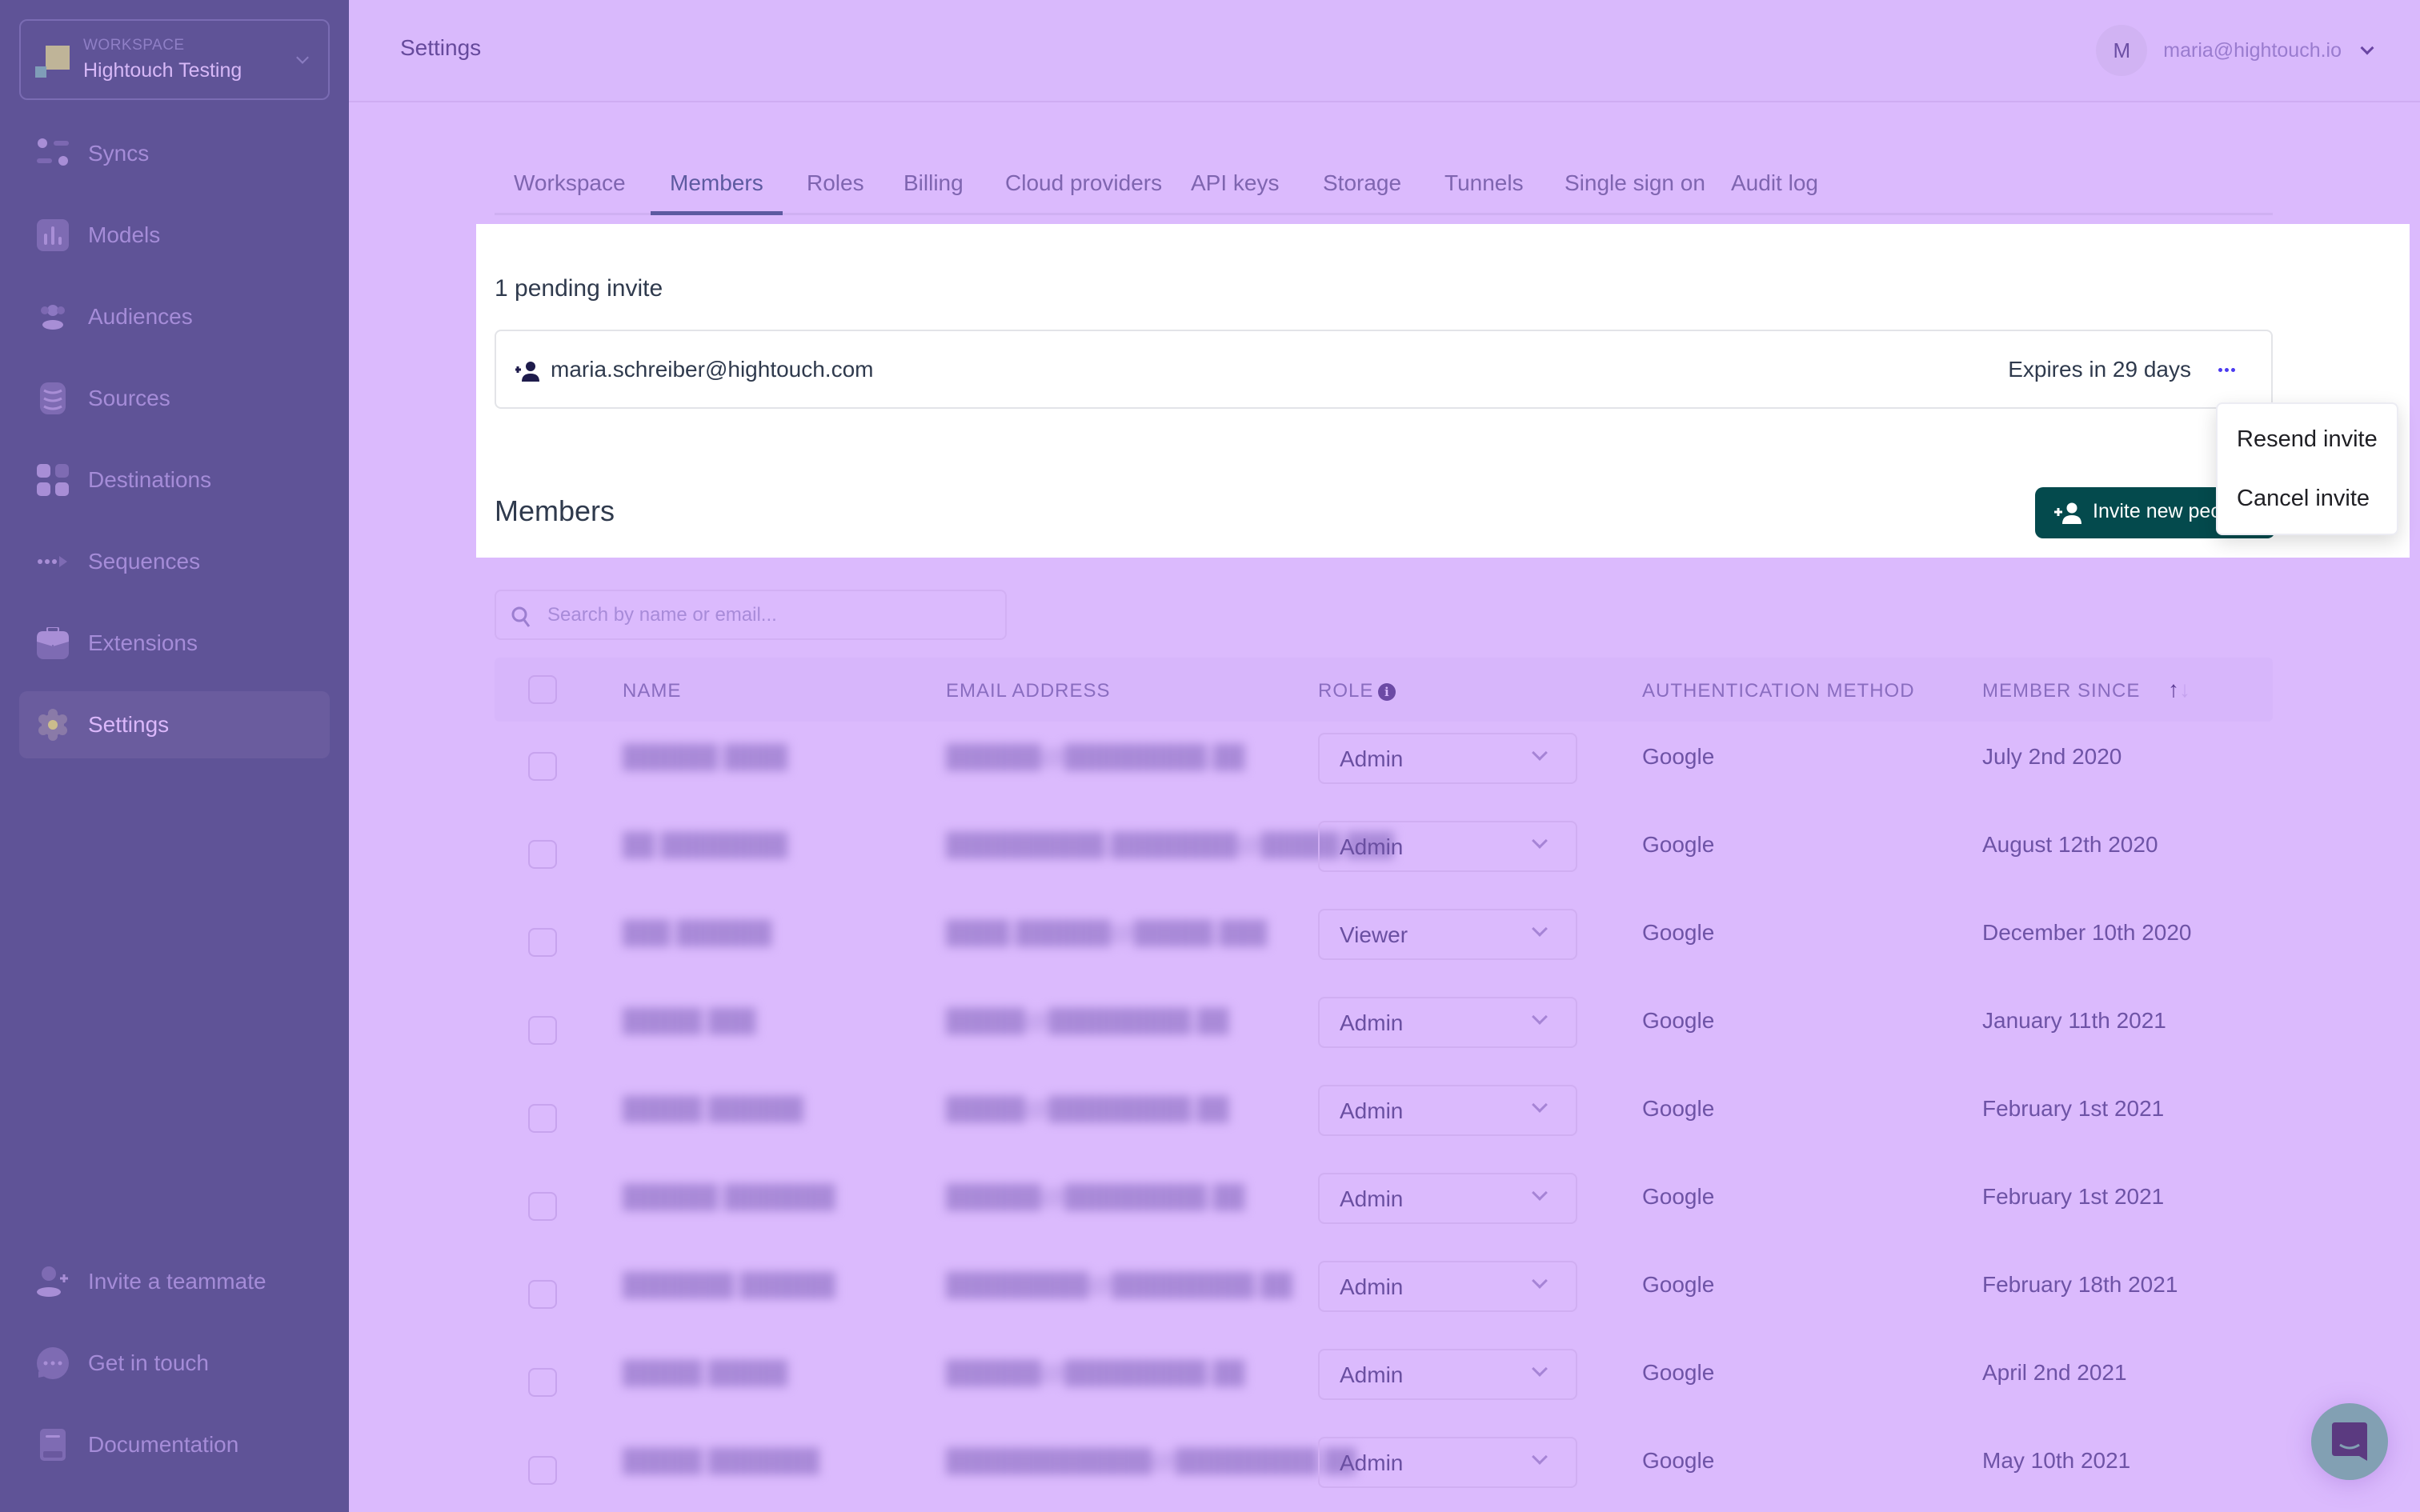 This screenshot has width=2420, height=1512. I want to click on sidebar-item-get-in-touch: Get in touch, so click(174, 1363).